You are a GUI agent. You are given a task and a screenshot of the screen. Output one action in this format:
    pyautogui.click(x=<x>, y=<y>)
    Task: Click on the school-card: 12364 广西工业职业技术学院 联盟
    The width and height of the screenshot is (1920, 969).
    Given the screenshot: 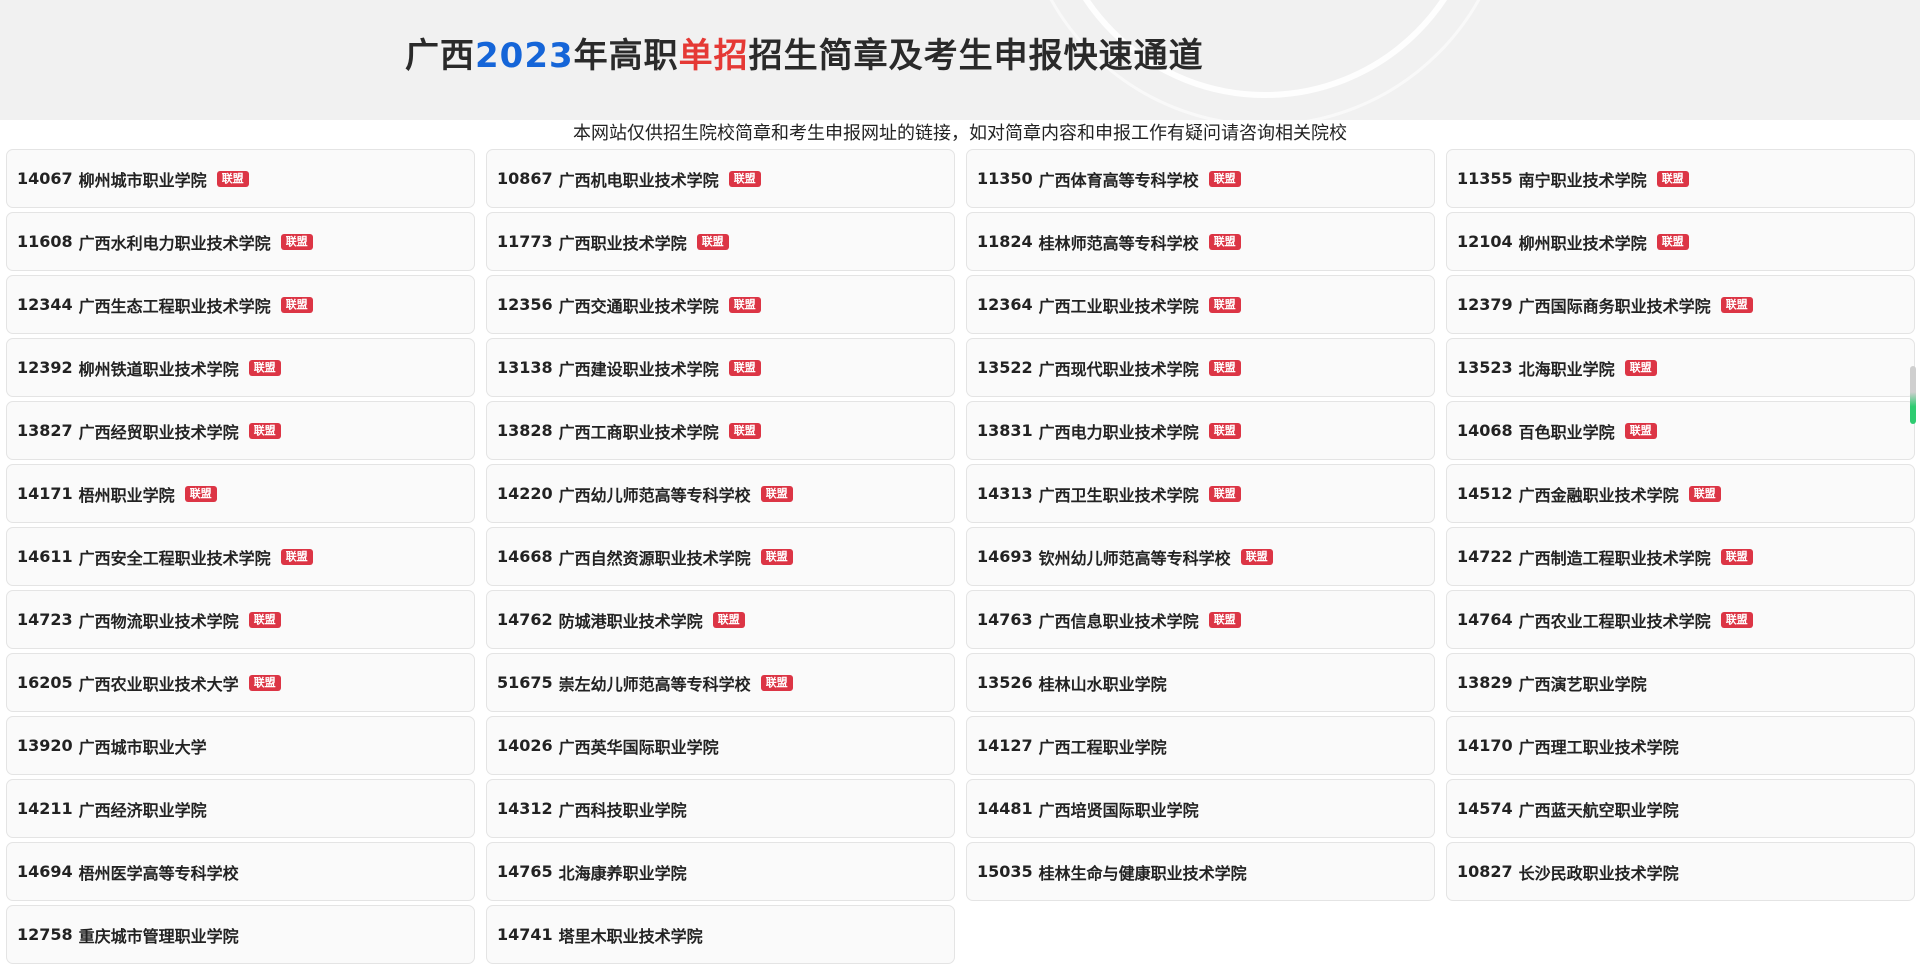 What is the action you would take?
    pyautogui.click(x=1200, y=304)
    